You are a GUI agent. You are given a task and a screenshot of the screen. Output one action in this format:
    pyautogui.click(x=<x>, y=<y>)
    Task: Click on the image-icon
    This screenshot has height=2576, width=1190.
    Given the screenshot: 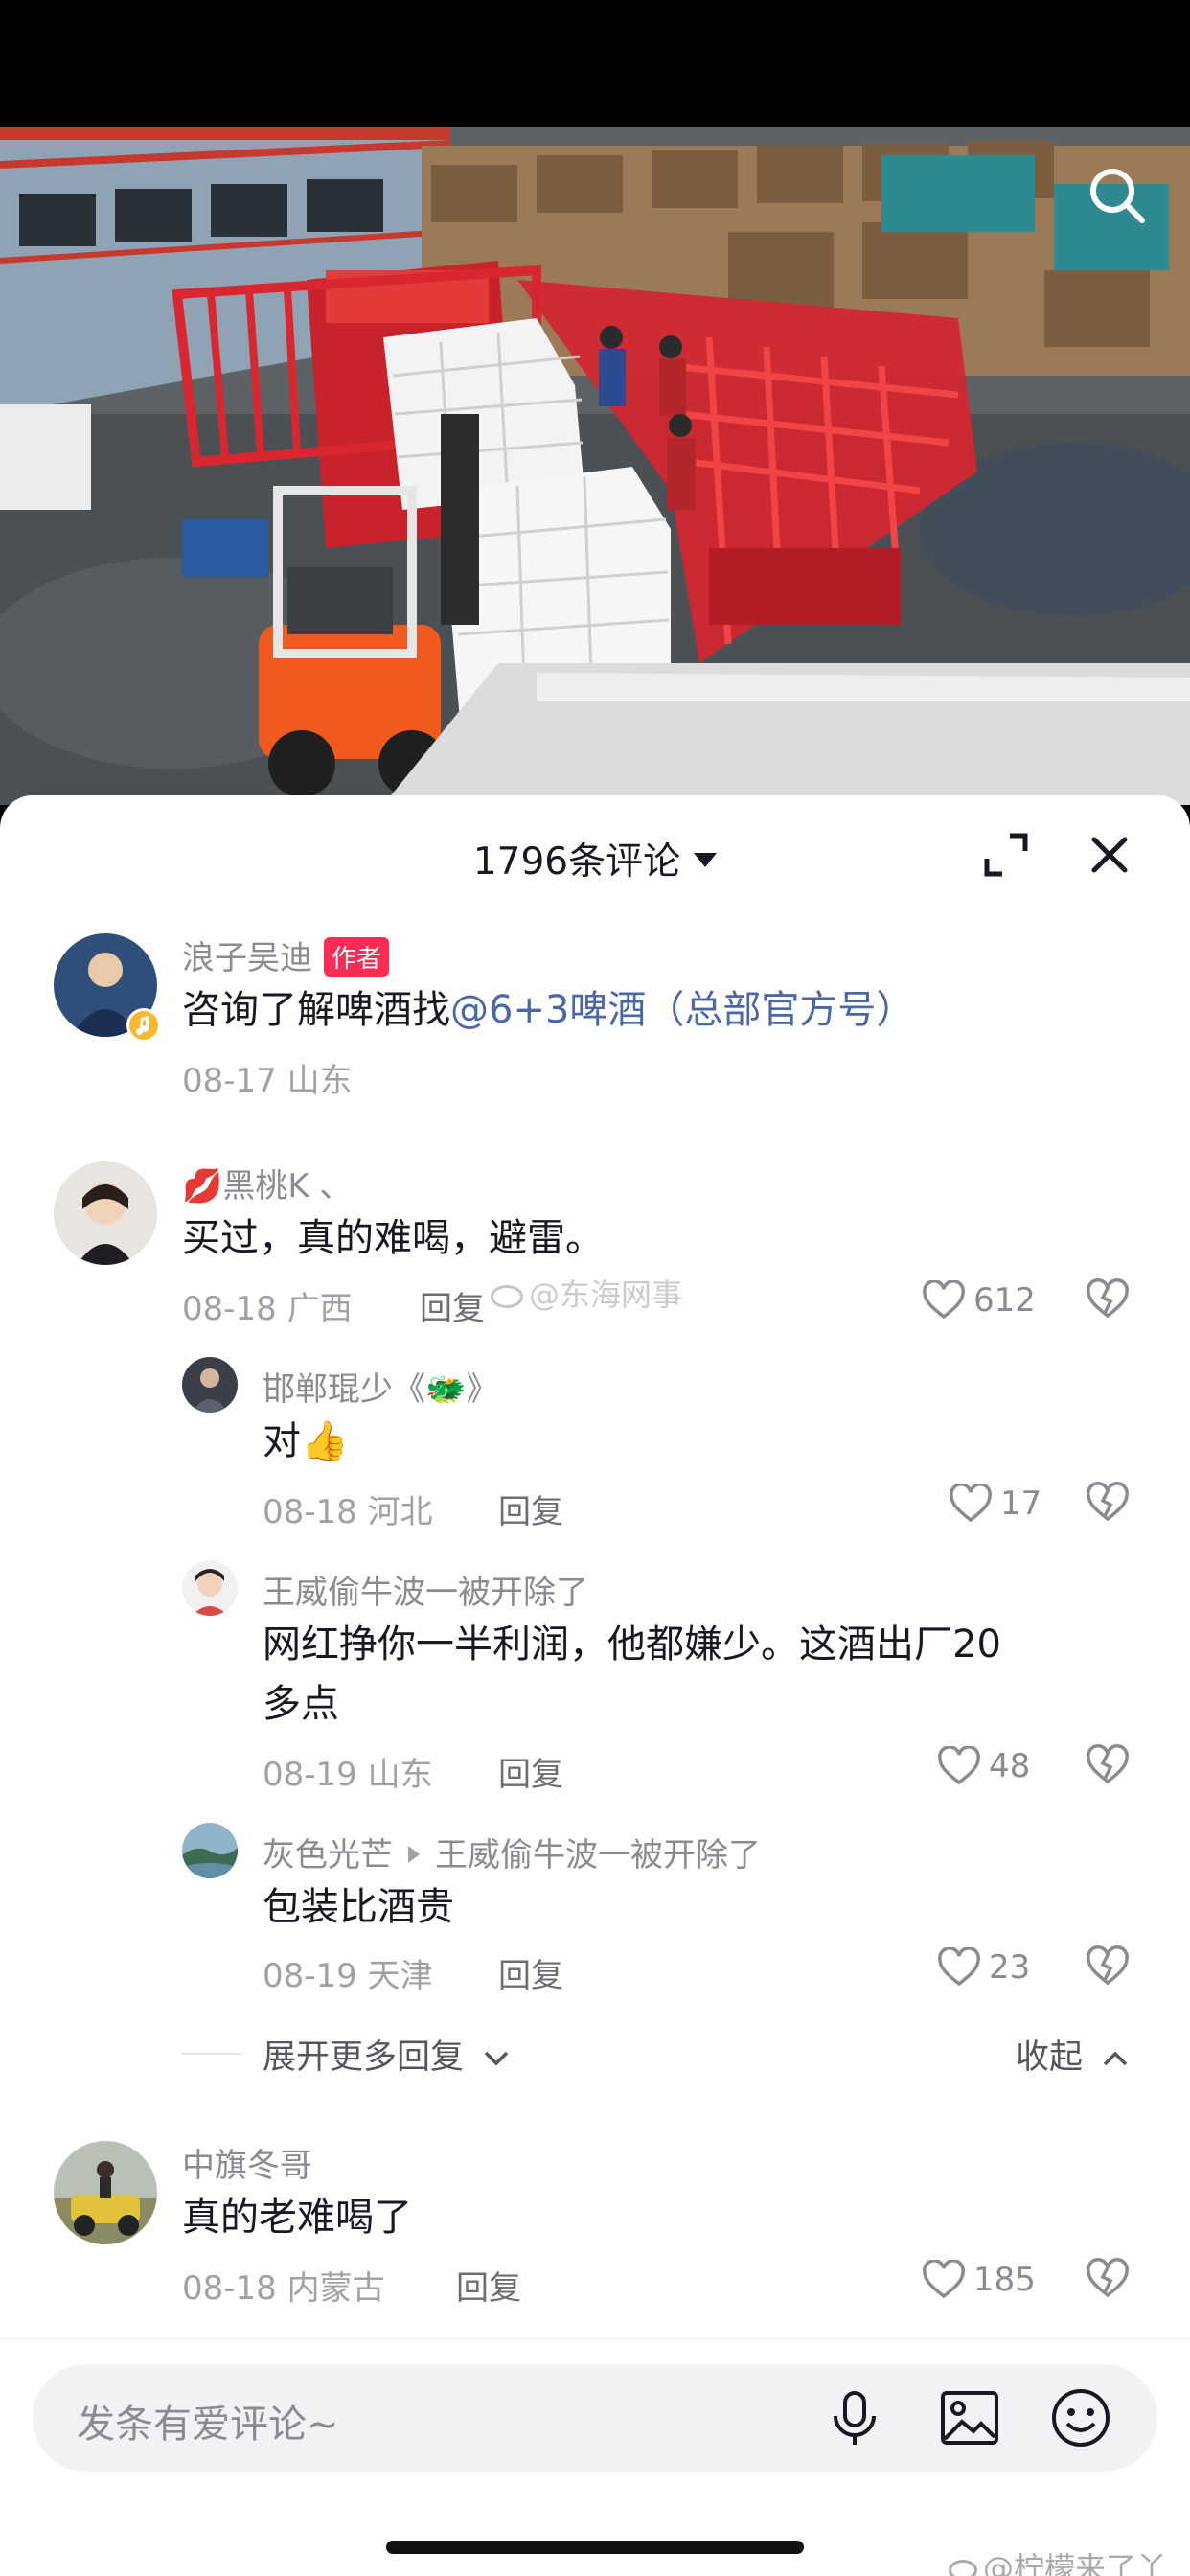 What is the action you would take?
    pyautogui.click(x=969, y=2417)
    